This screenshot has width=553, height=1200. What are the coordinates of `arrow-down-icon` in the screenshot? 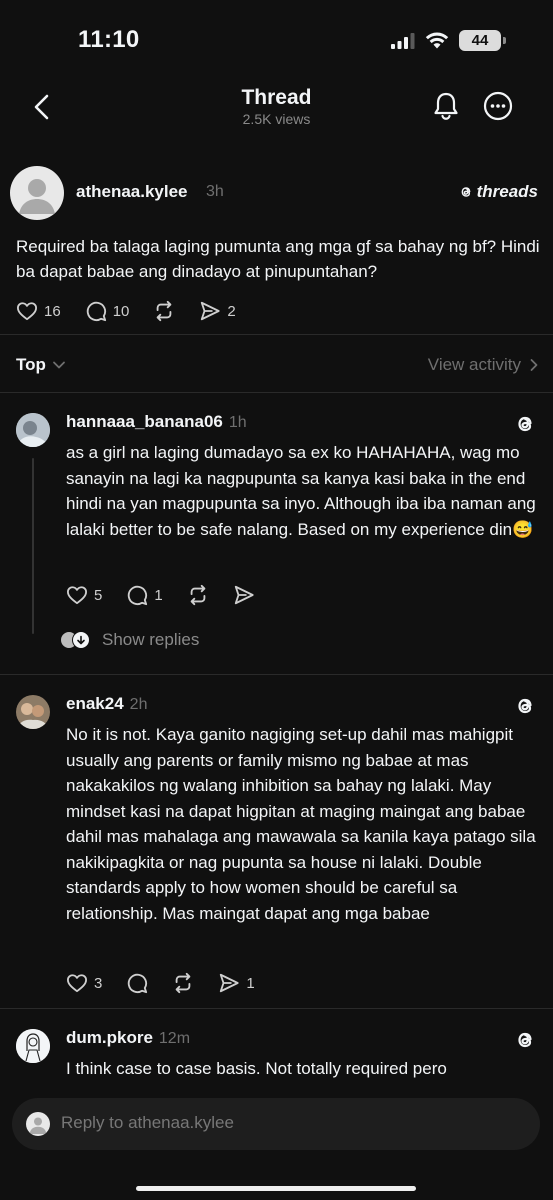 It's located at (81, 640).